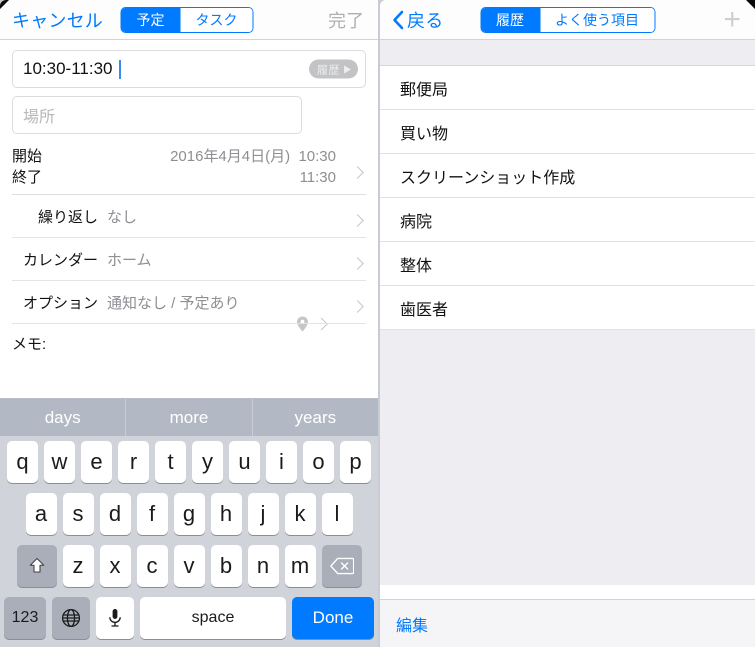 The height and width of the screenshot is (647, 755). I want to click on list-section-header, so click(567, 53).